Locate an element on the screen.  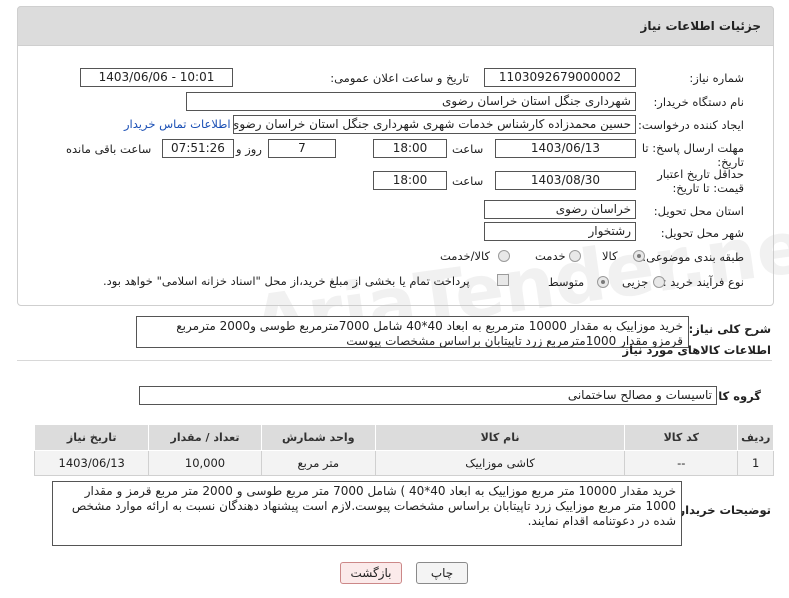
cell-code: -- is located at coordinates (681, 463).